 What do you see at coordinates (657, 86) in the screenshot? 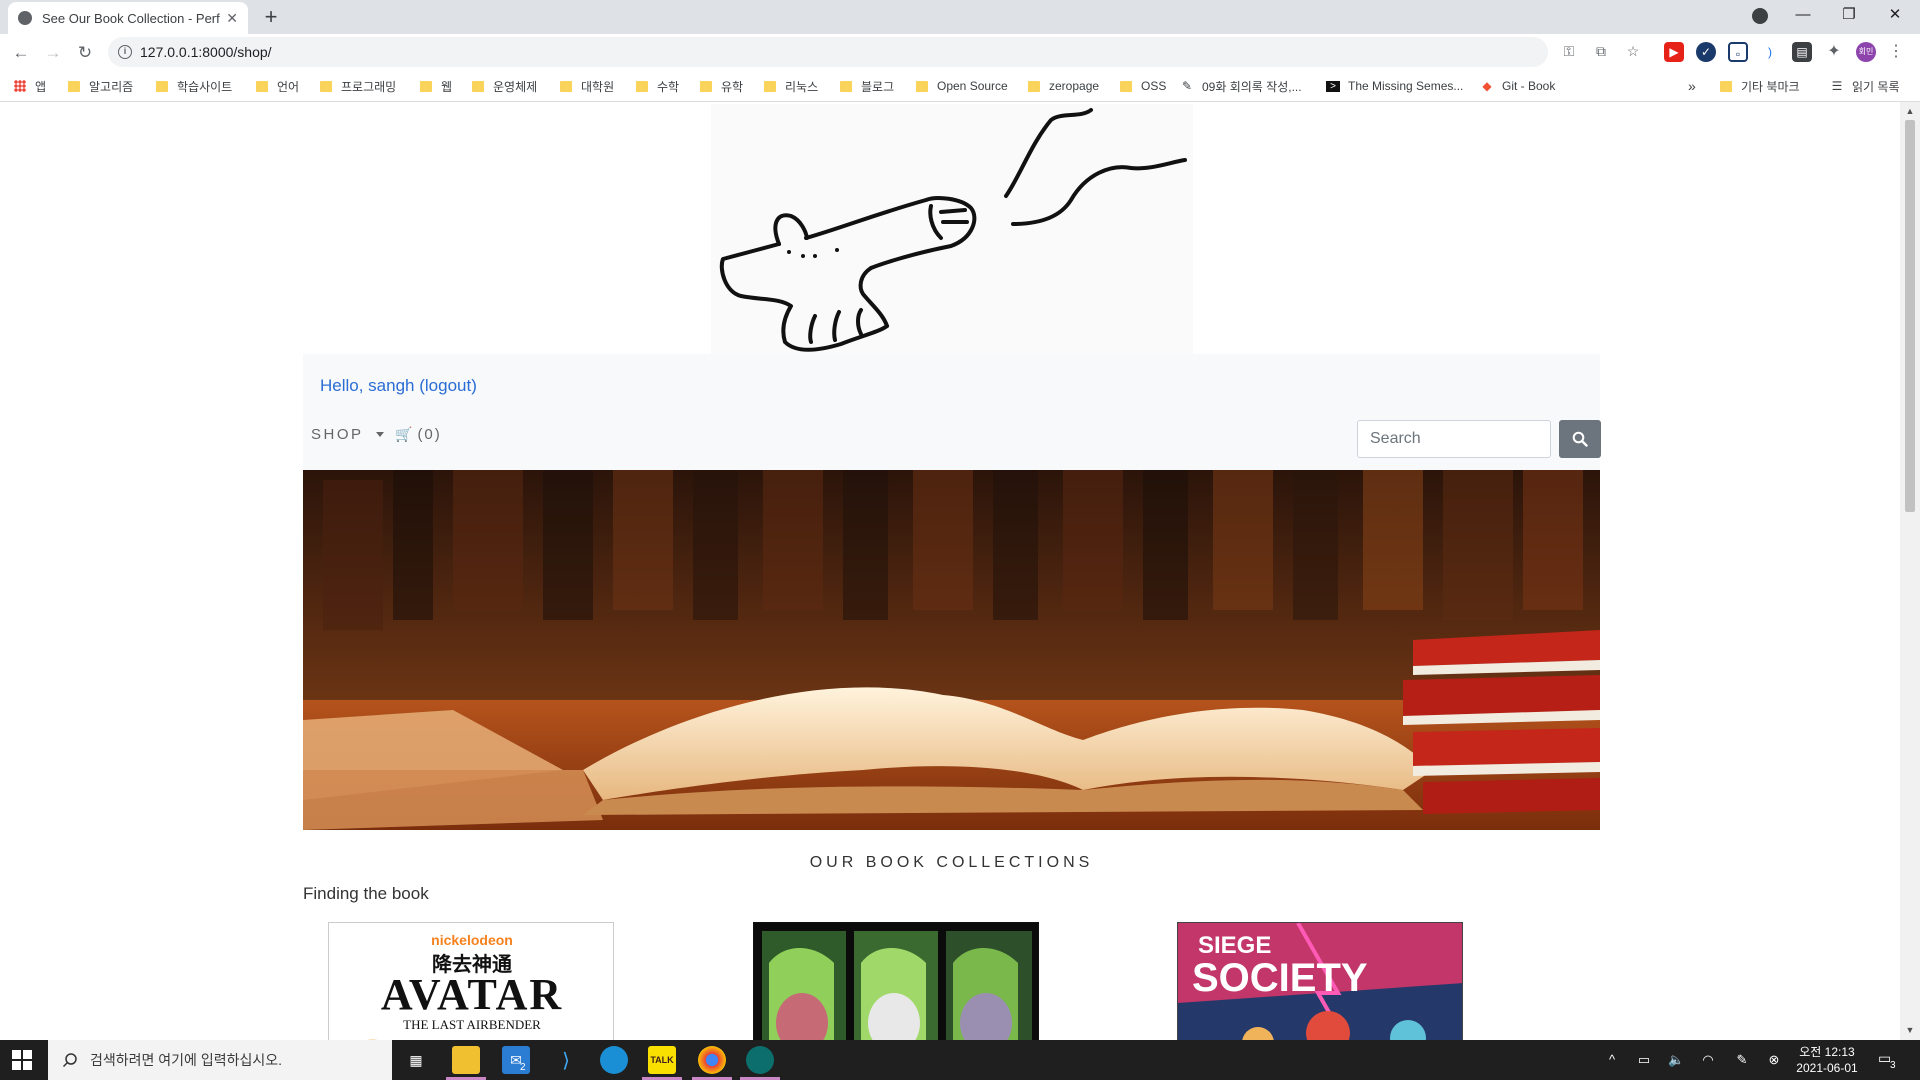
I see `bookmark-folder: 수학` at bounding box center [657, 86].